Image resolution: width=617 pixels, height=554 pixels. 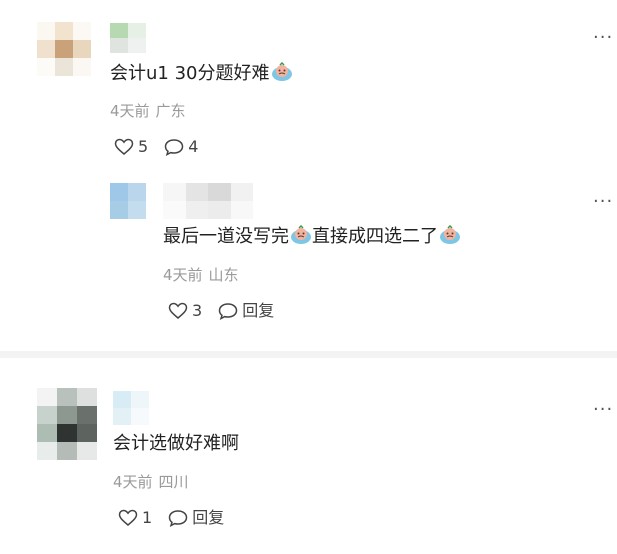 I want to click on comment-text-content: 会计u1 30分题好难, so click(x=190, y=73).